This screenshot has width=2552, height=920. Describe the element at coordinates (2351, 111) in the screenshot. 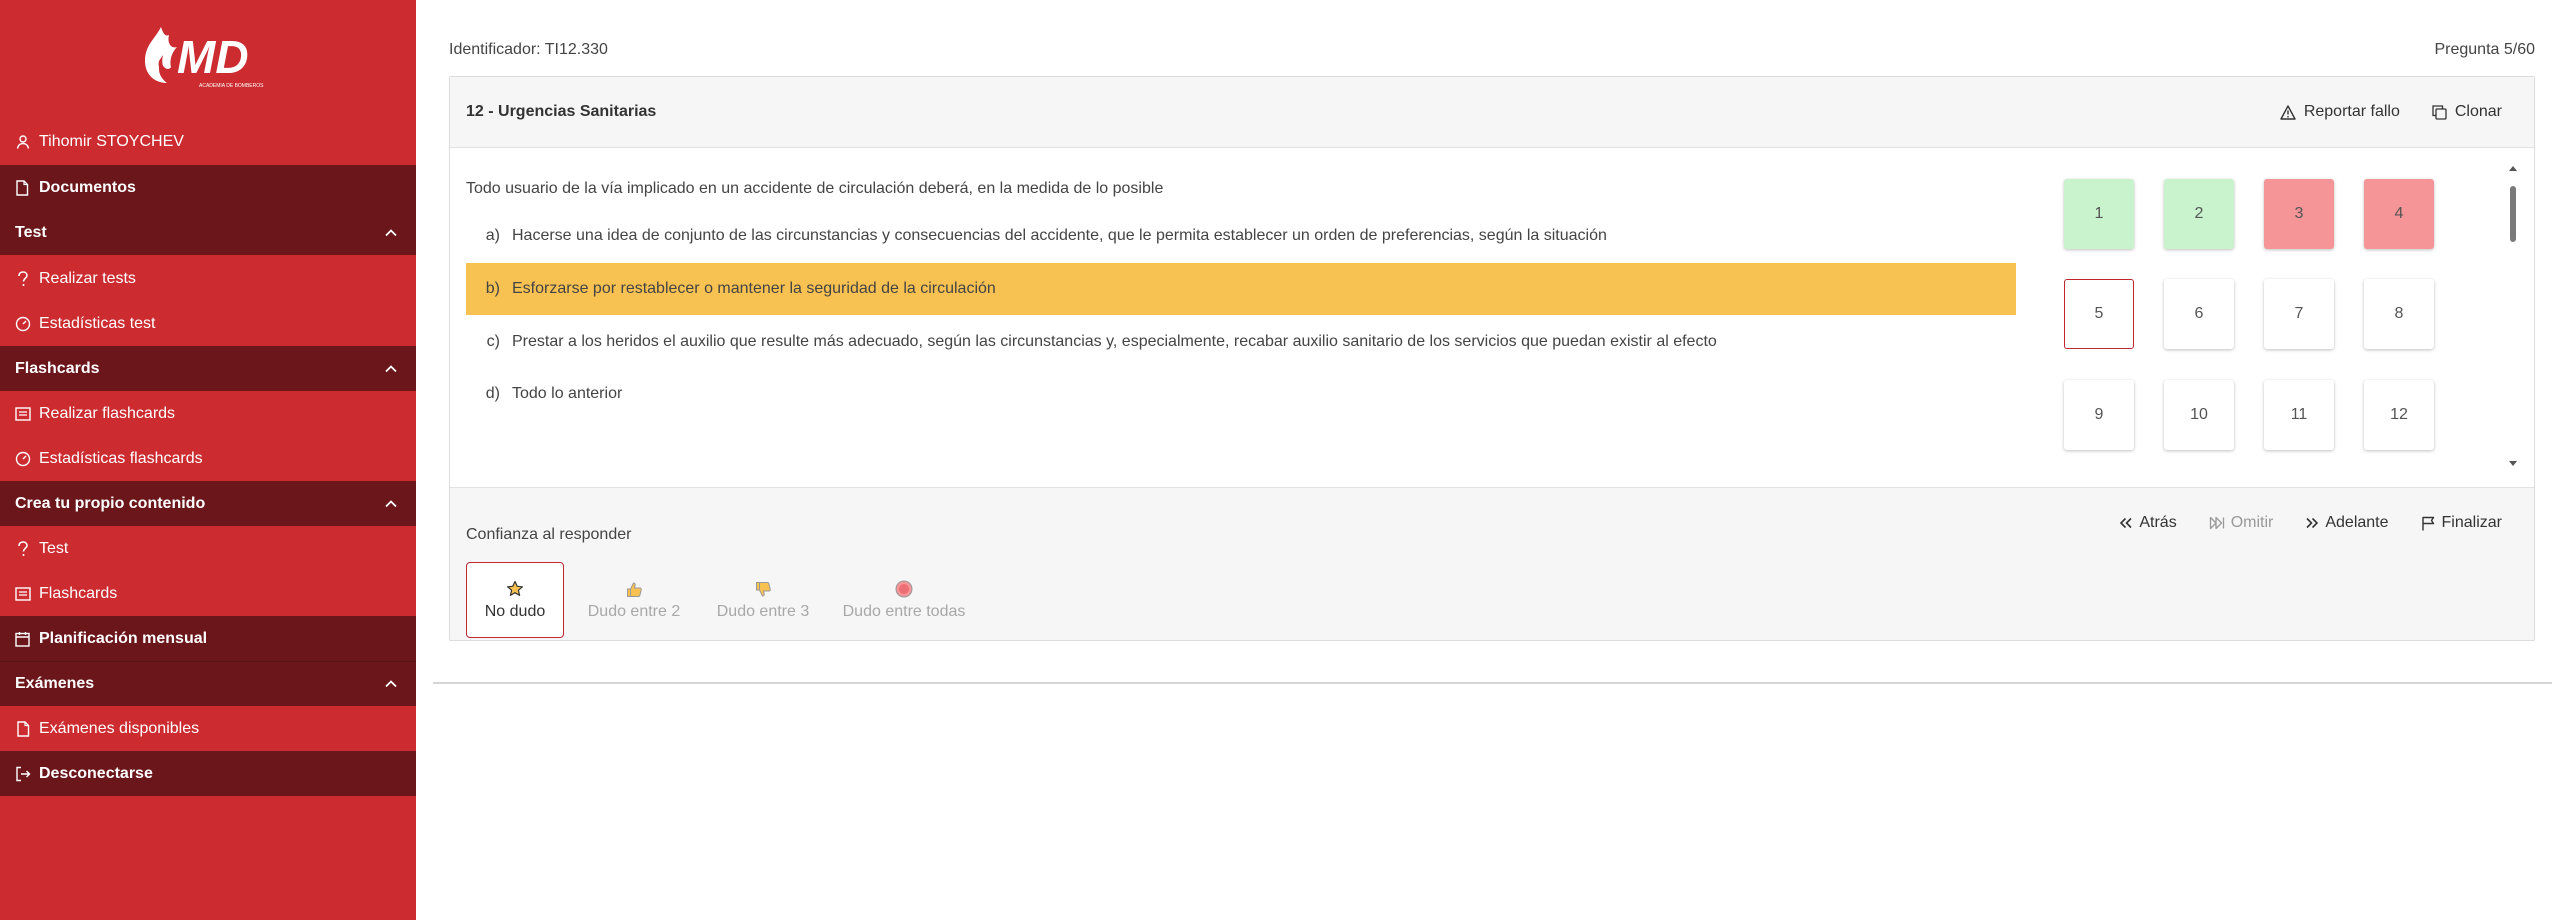

I see `report-error-label: Reportar fallo` at that location.